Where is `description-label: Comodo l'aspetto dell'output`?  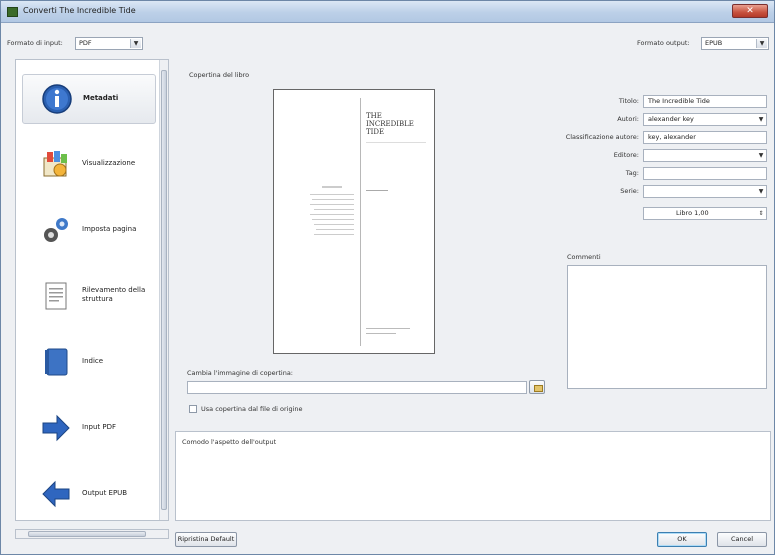
description-label: Comodo l'aspetto dell'output is located at coordinates (229, 442).